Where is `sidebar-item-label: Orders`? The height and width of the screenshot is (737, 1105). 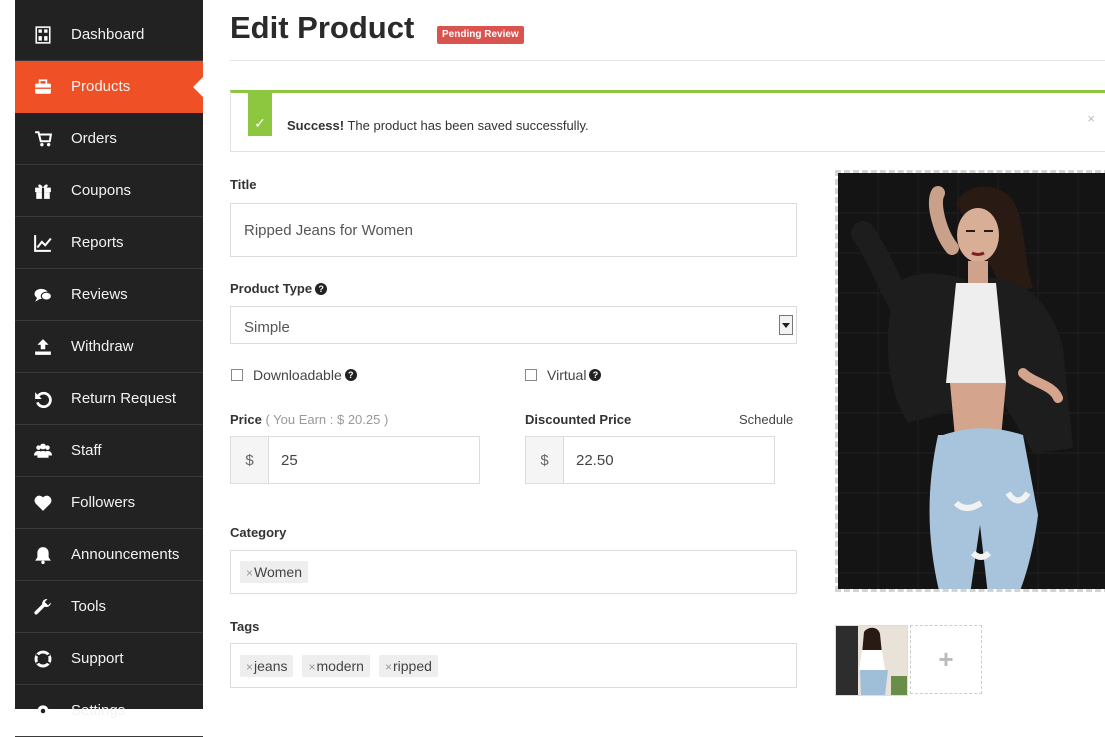
sidebar-item-label: Orders is located at coordinates (94, 138).